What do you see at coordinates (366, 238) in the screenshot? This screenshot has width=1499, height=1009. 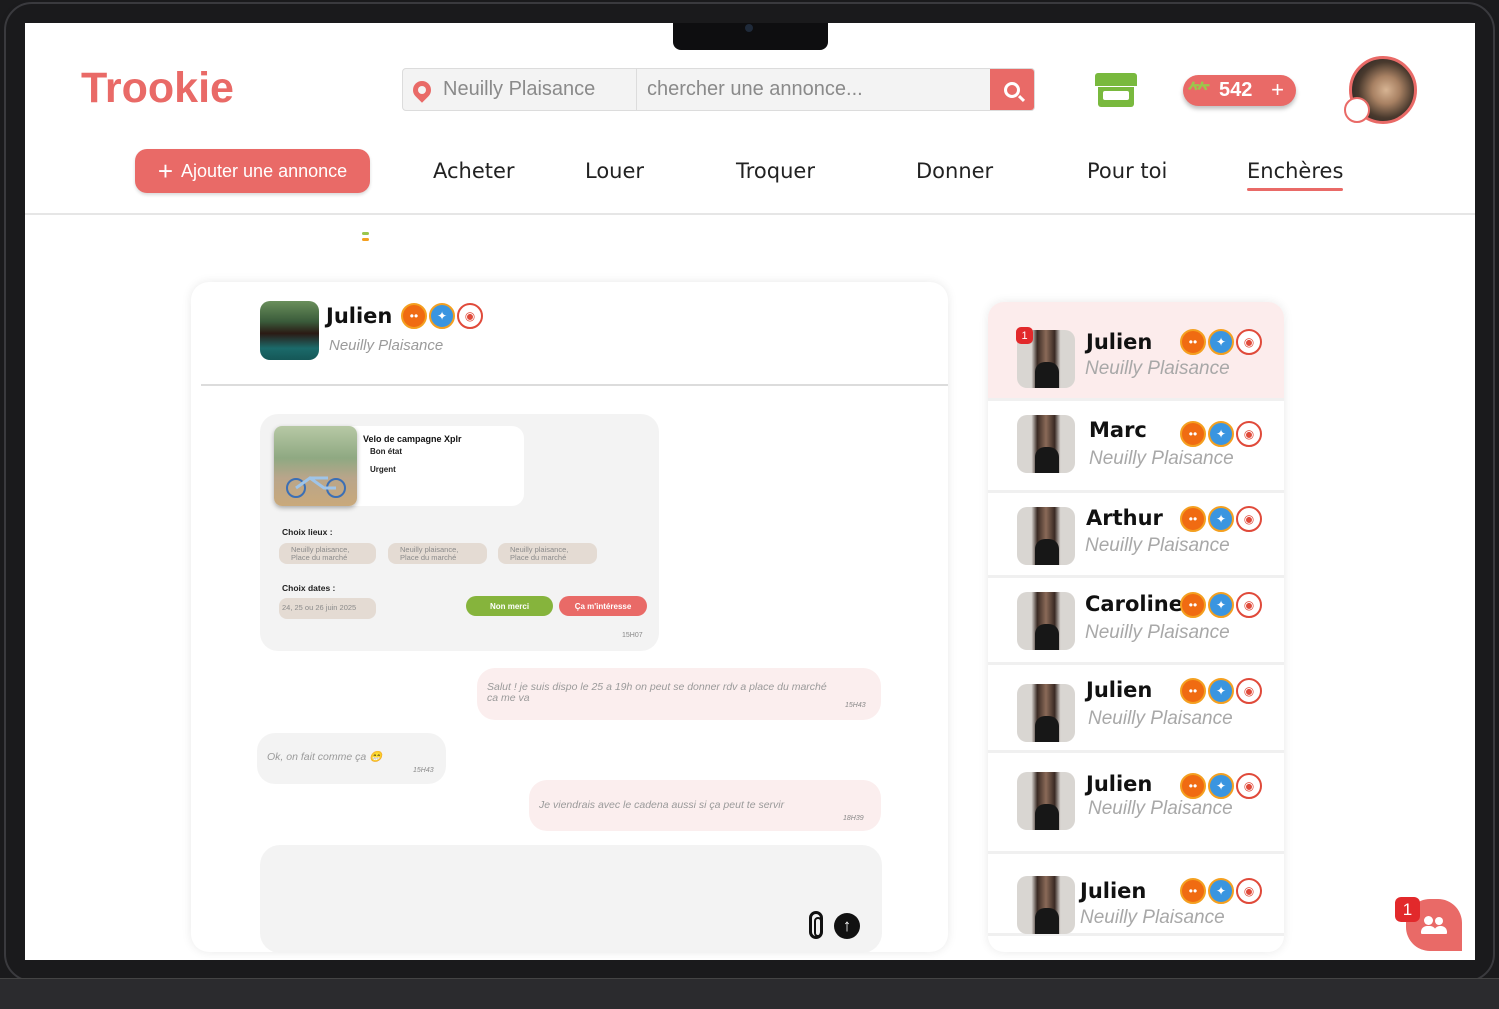 I see `loading-indicator` at bounding box center [366, 238].